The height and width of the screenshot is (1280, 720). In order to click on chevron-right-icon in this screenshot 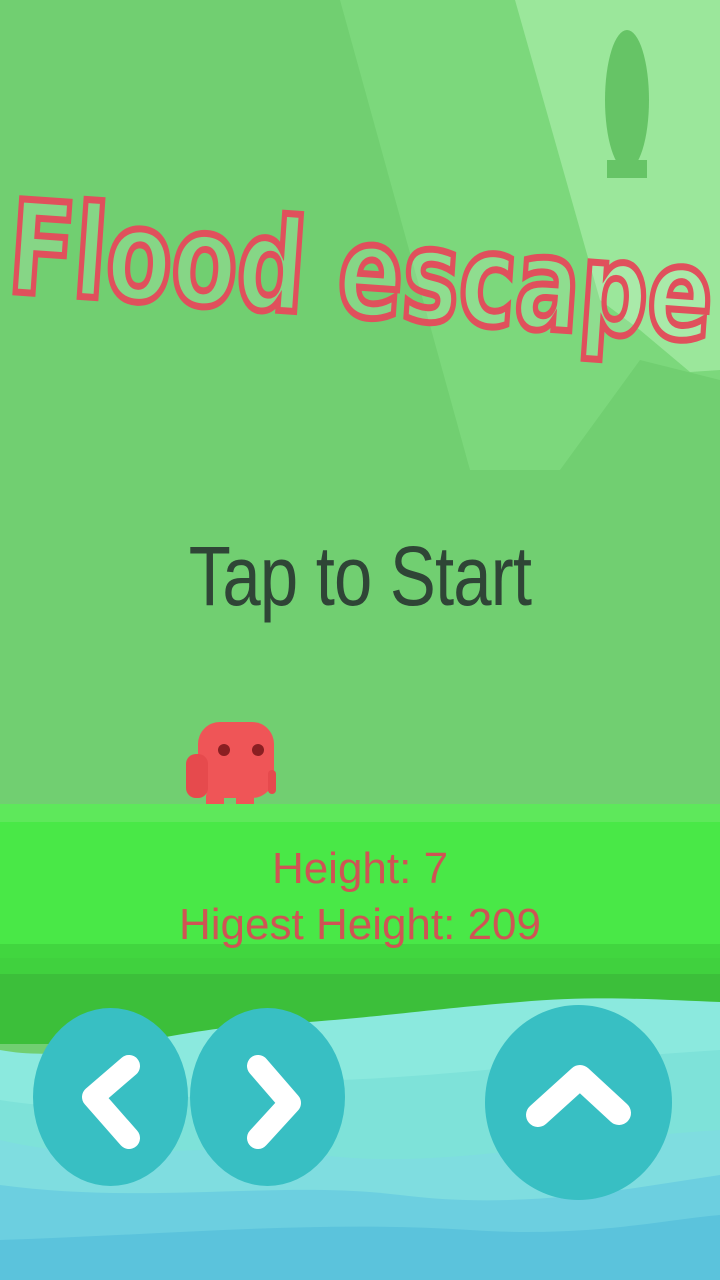, I will do `click(274, 1102)`.